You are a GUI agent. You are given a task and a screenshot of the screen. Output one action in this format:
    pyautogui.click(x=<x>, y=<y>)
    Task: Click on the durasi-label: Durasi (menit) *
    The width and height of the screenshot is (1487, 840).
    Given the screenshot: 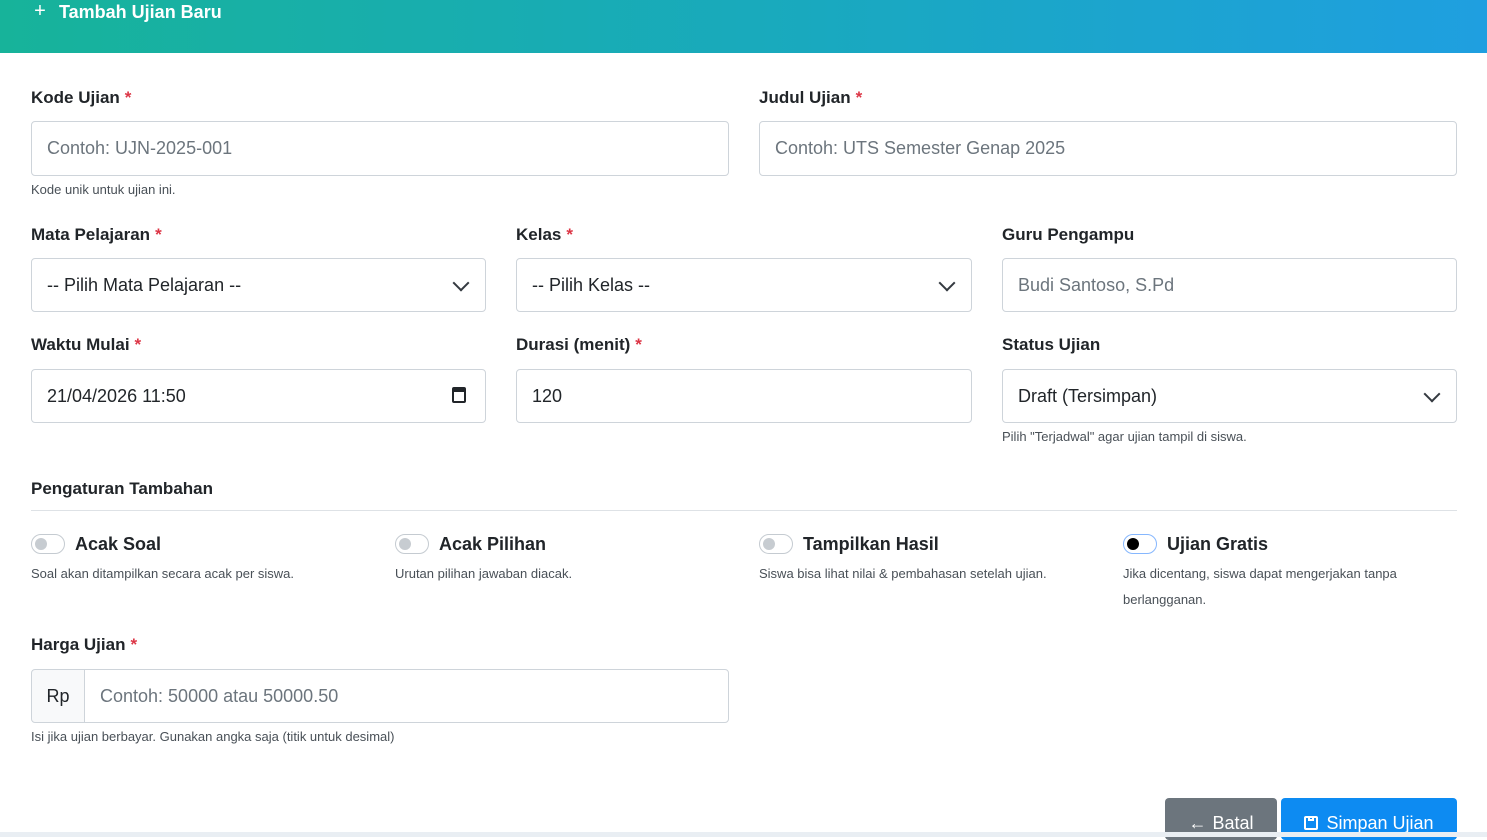 What is the action you would take?
    pyautogui.click(x=579, y=344)
    